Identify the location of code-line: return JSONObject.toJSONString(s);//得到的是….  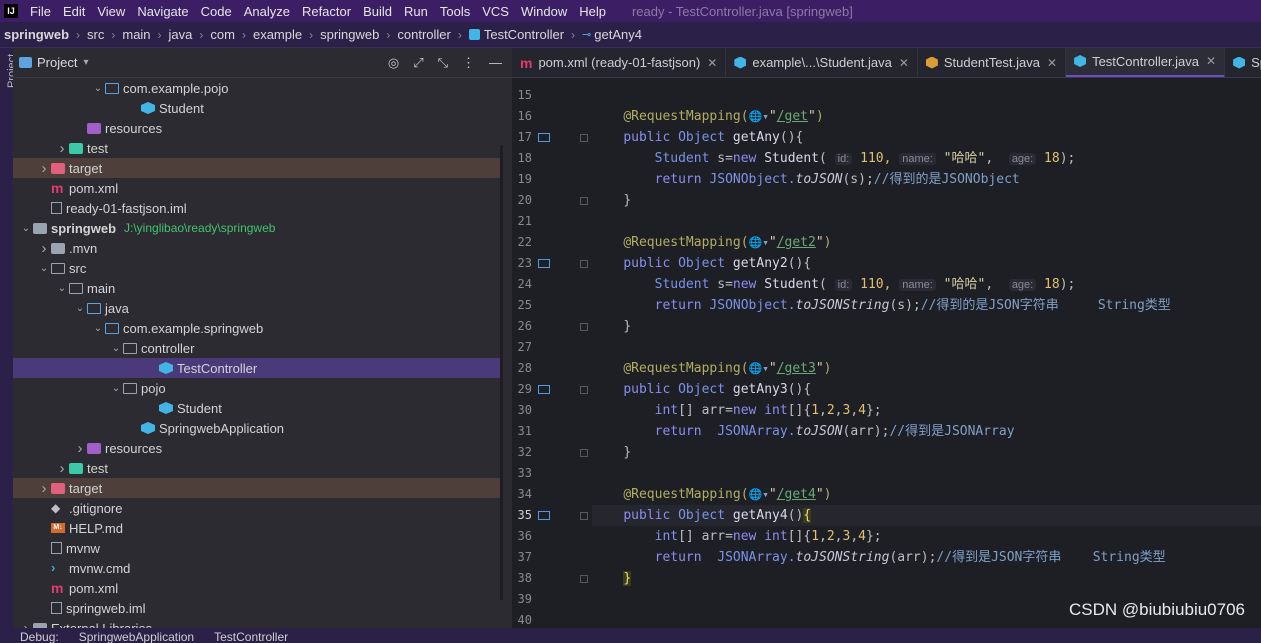
(926, 305).